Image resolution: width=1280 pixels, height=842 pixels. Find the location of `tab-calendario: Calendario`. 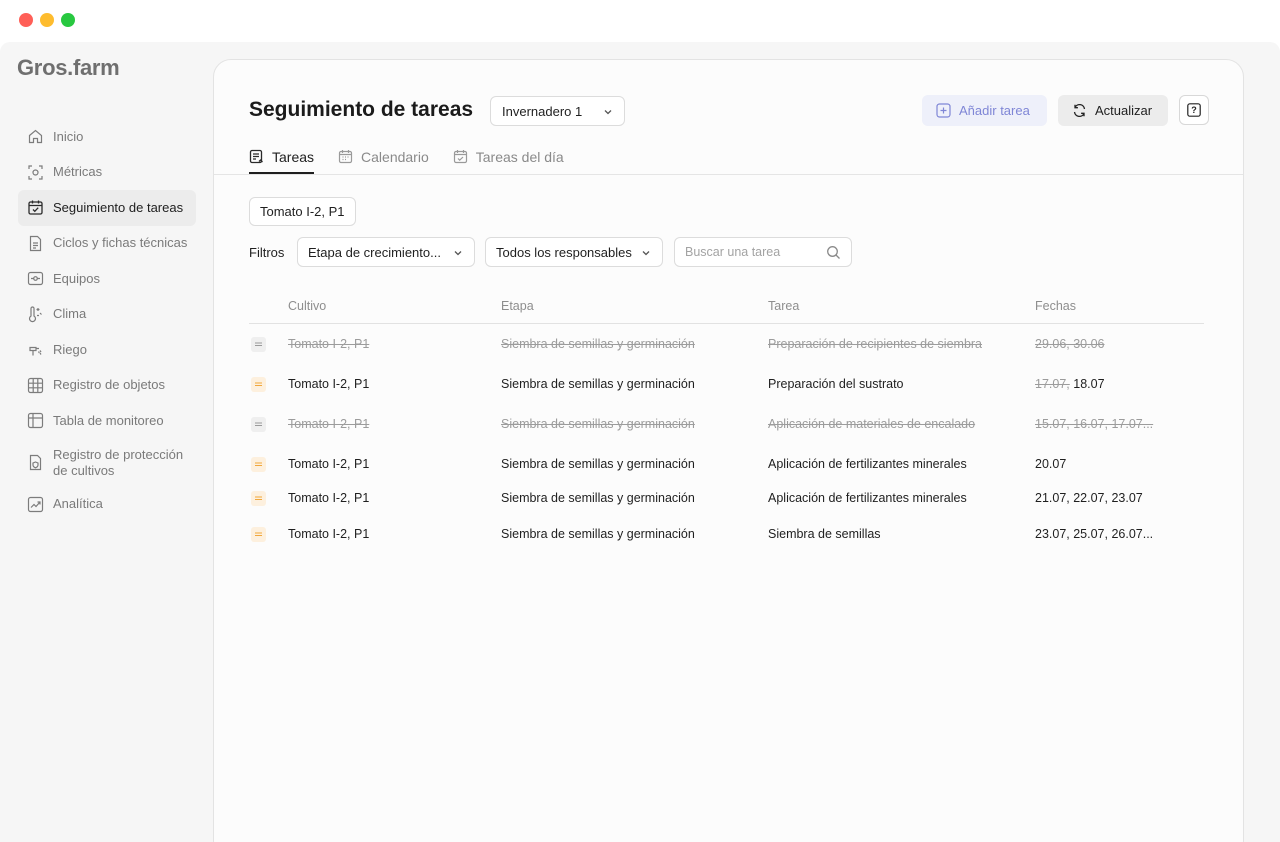

tab-calendario: Calendario is located at coordinates (383, 156).